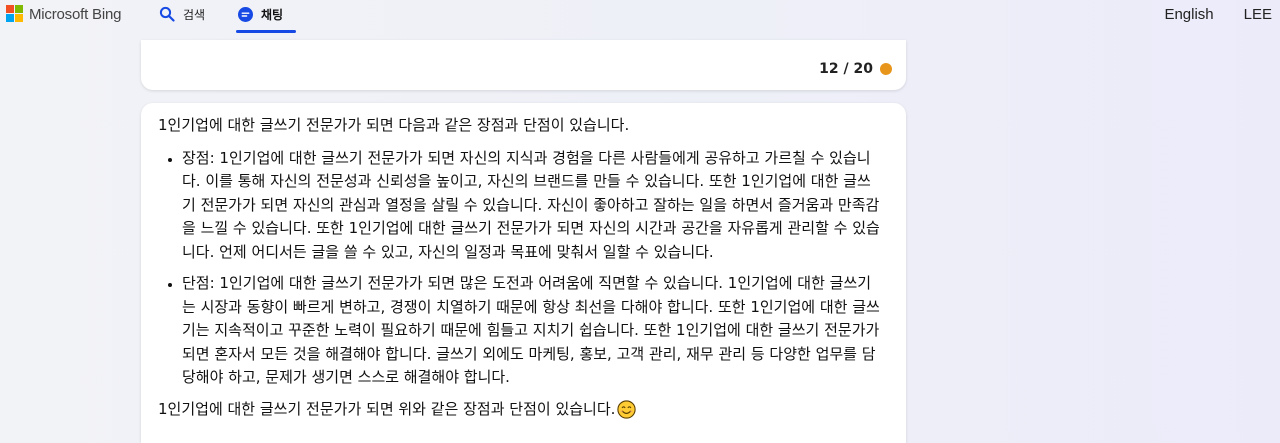  Describe the element at coordinates (640, 17) in the screenshot. I see `top-bar: Microsoft Bing 검색 채팅 English LEE` at that location.